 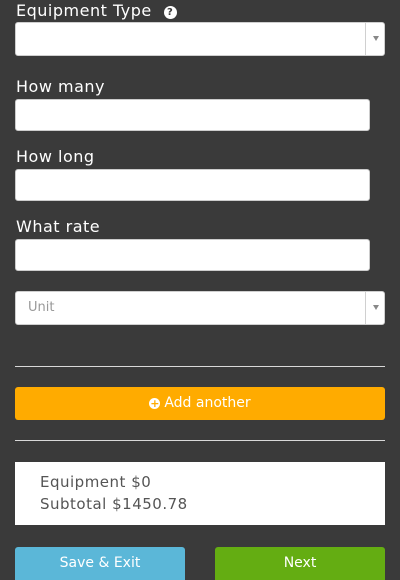 I want to click on equipment-type-label: Equipment Type?, so click(x=96, y=10).